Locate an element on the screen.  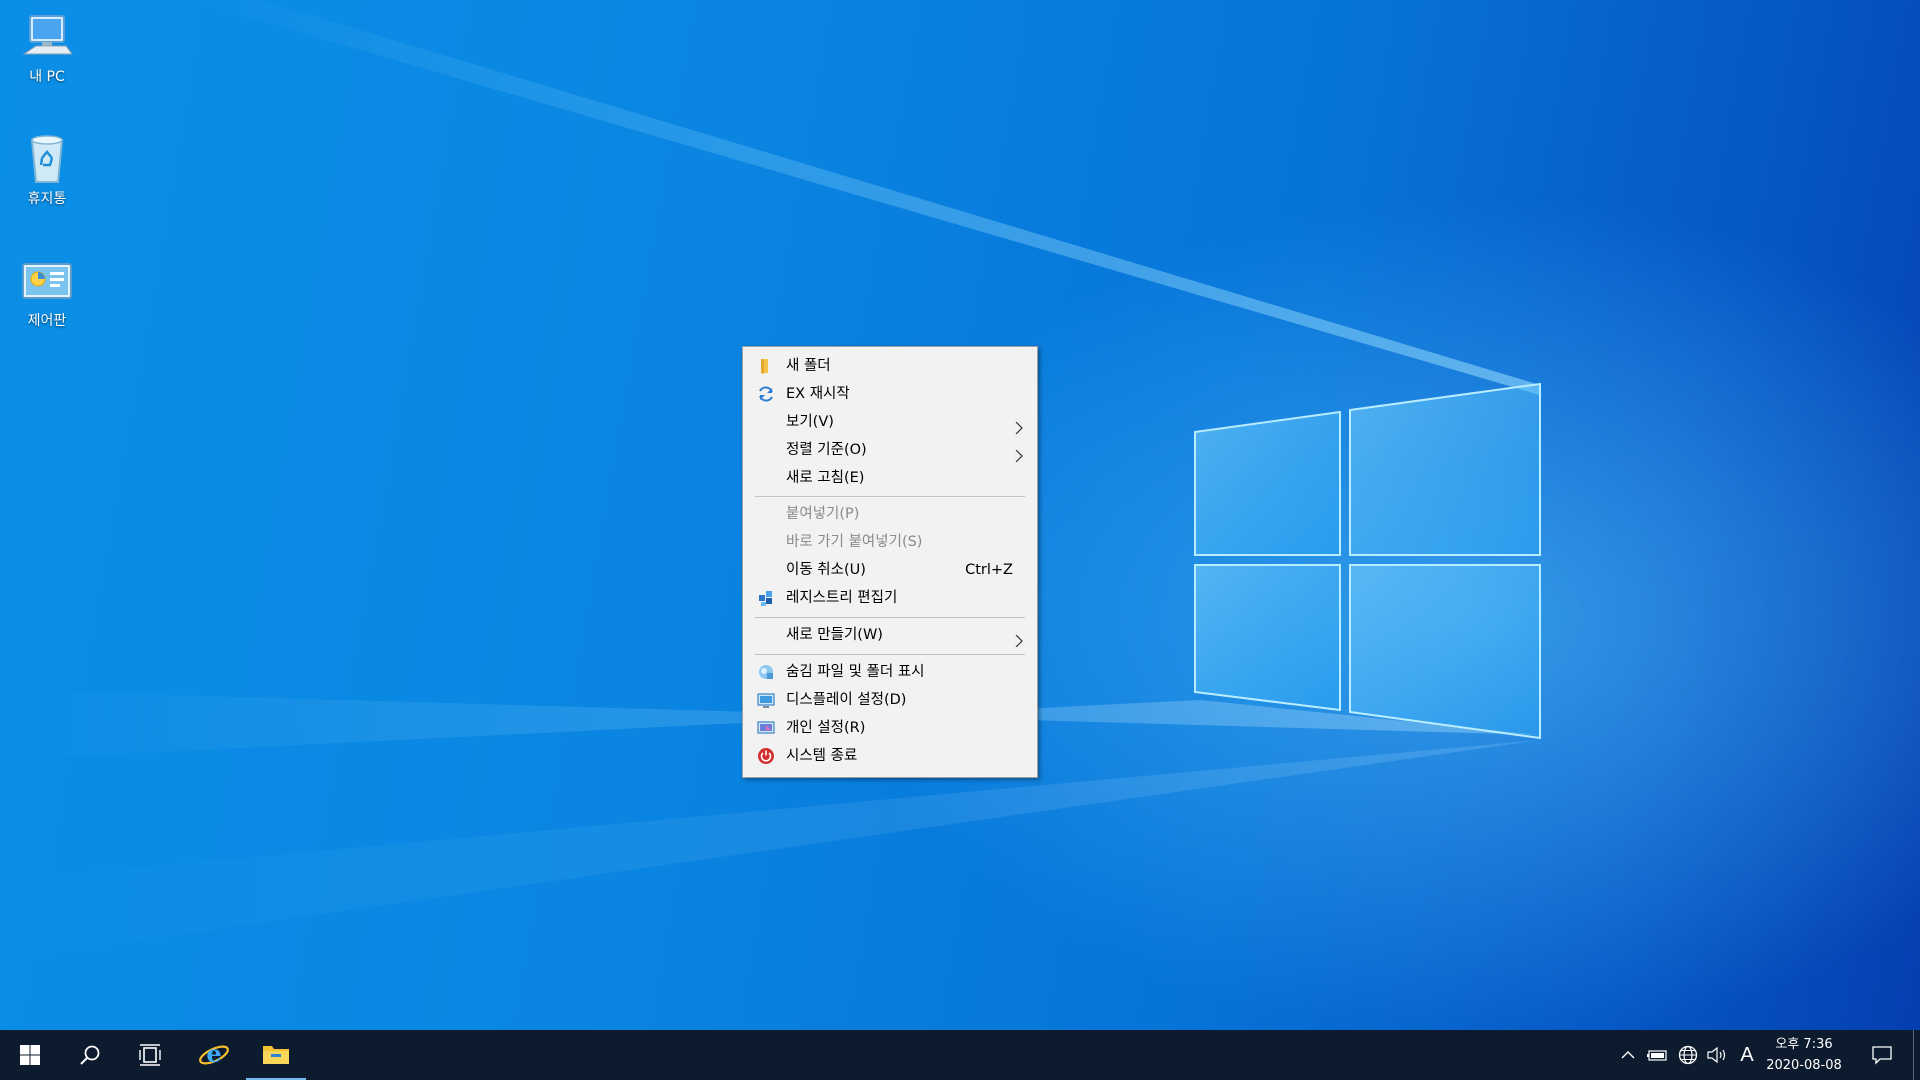
menu-item-label: 새로 고침(E) is located at coordinates (825, 478).